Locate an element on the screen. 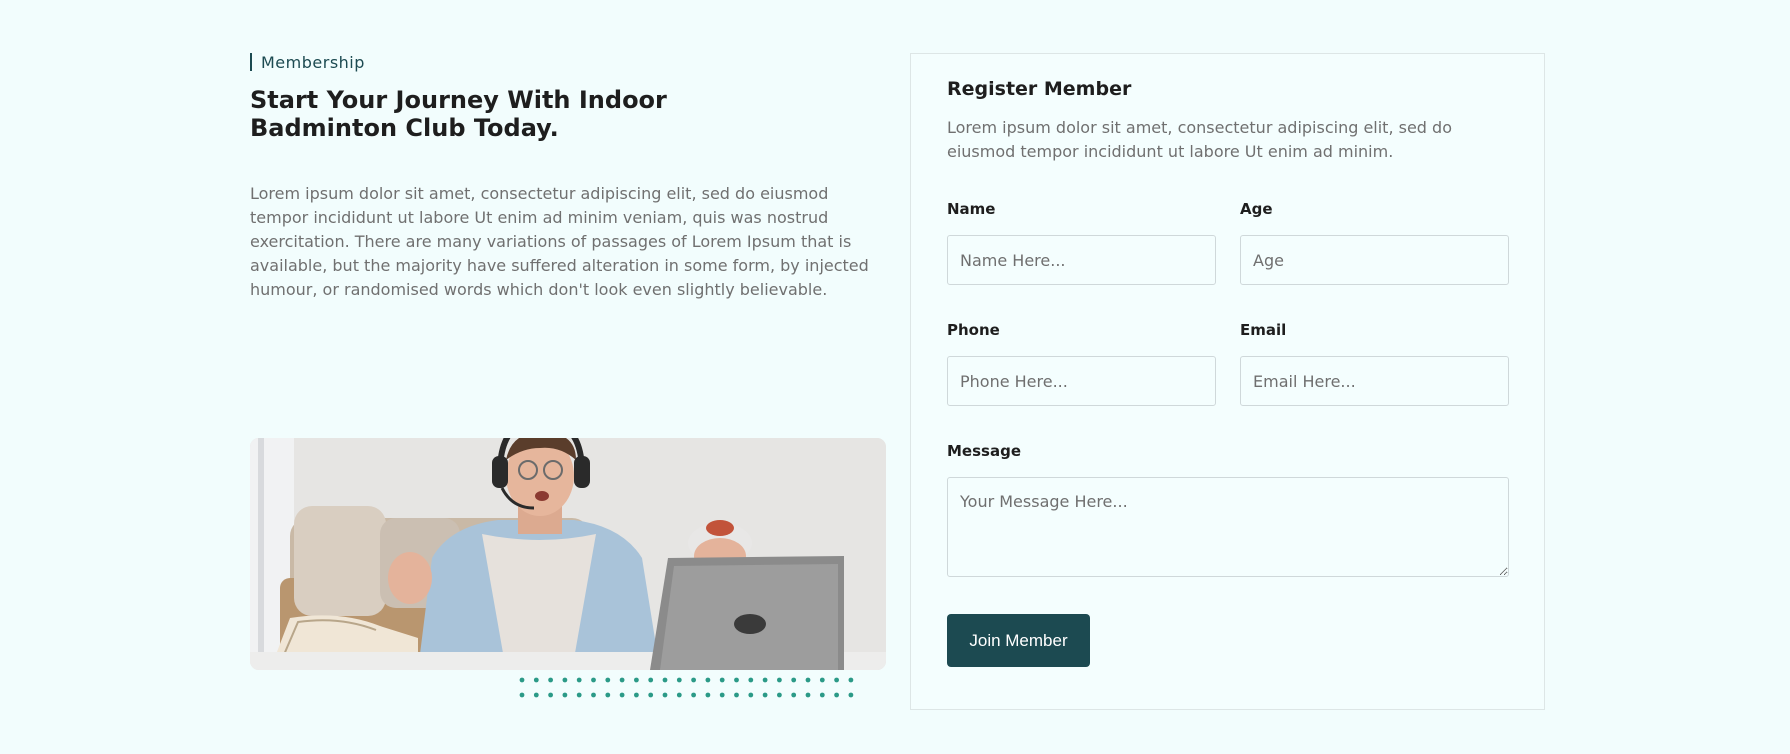 This screenshot has width=1790, height=754. member-photo is located at coordinates (568, 554).